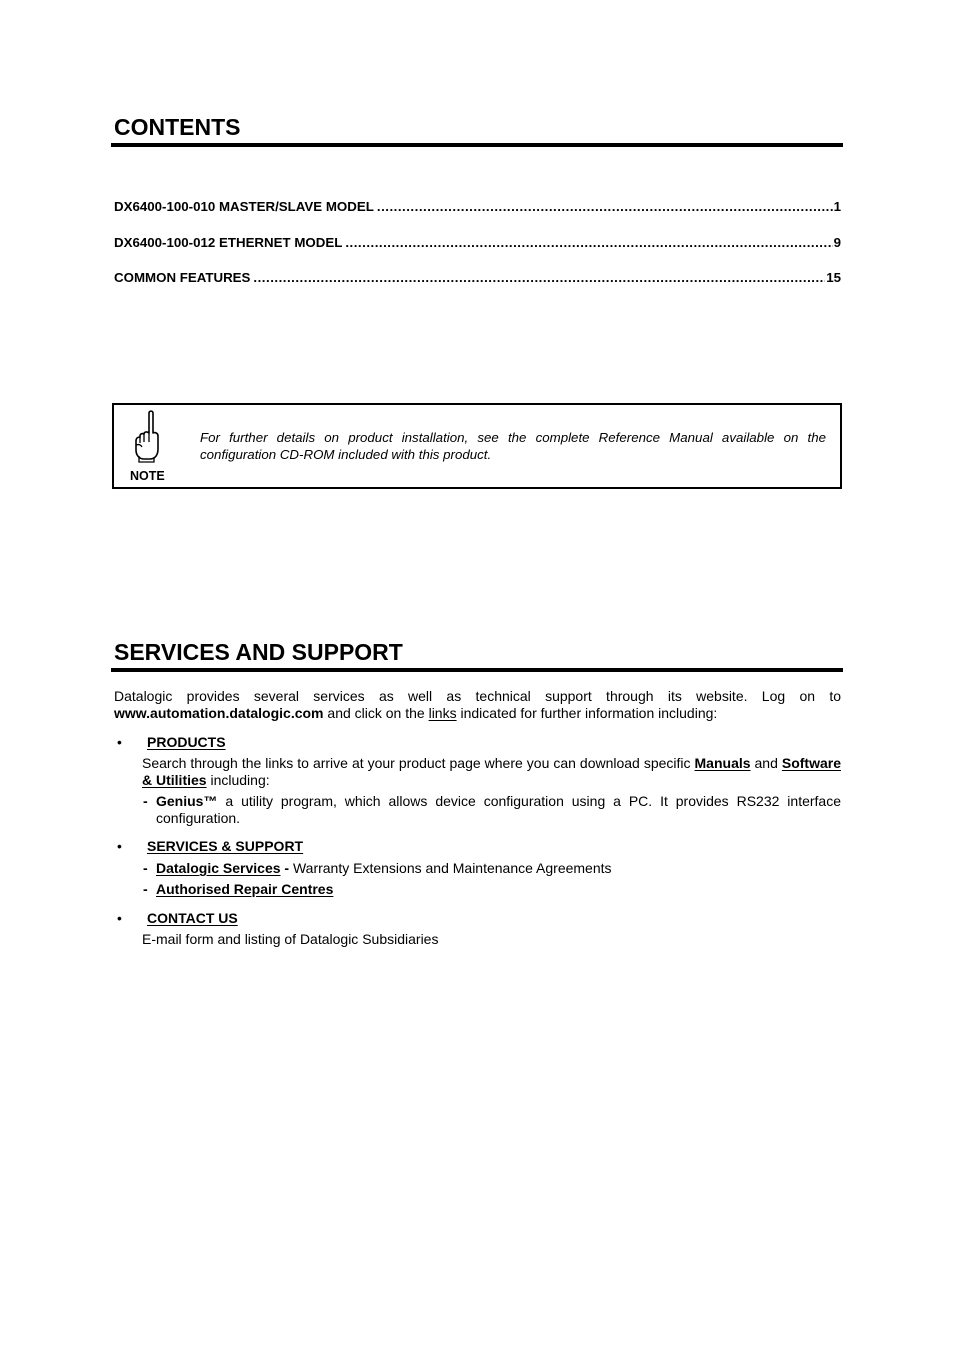  What do you see at coordinates (177, 127) in the screenshot?
I see `contents-title: CONTENTS` at bounding box center [177, 127].